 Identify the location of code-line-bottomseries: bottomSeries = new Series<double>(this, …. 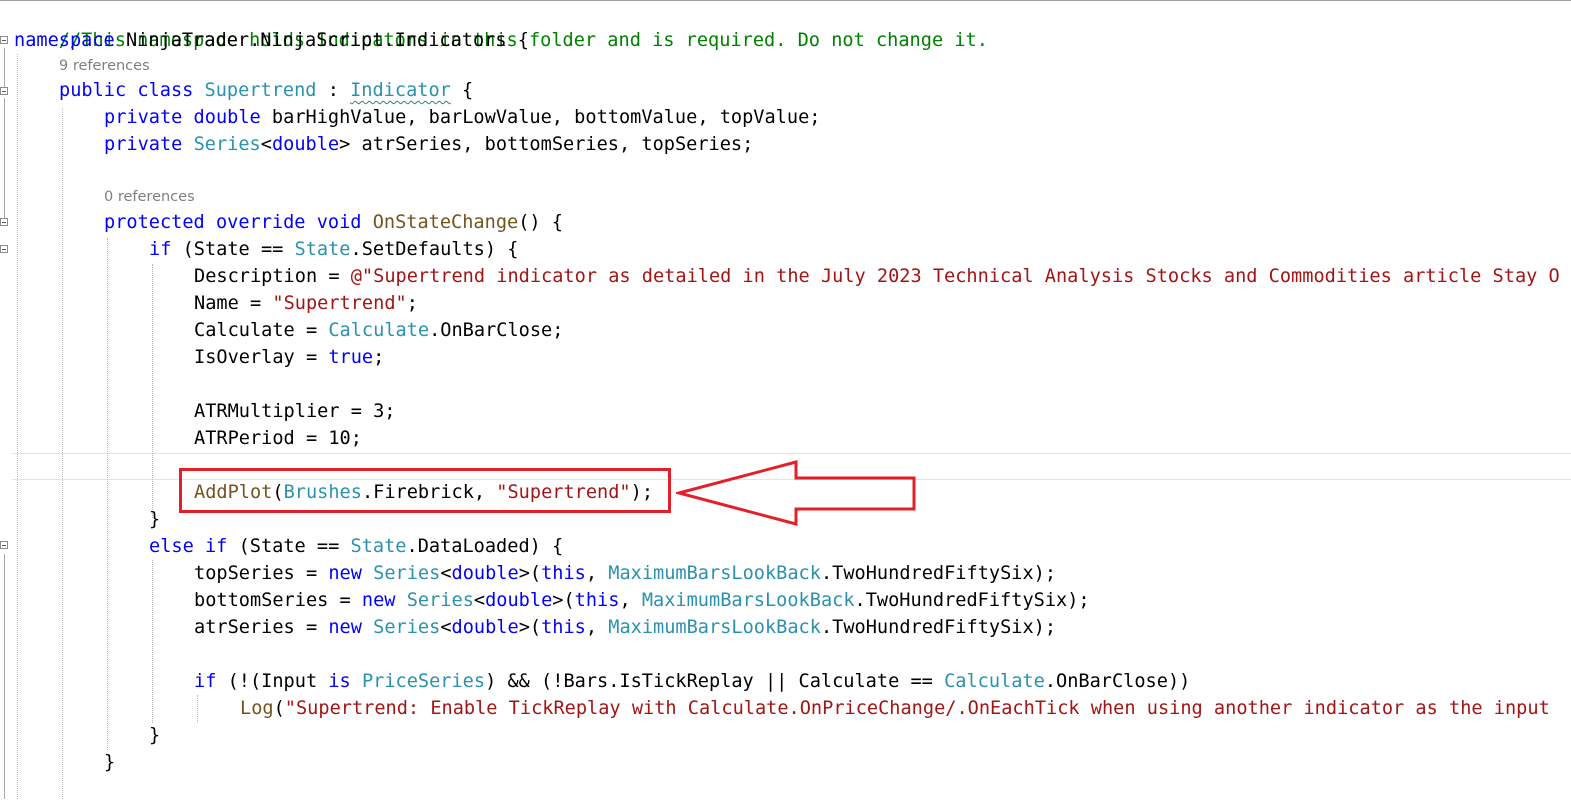
(642, 600).